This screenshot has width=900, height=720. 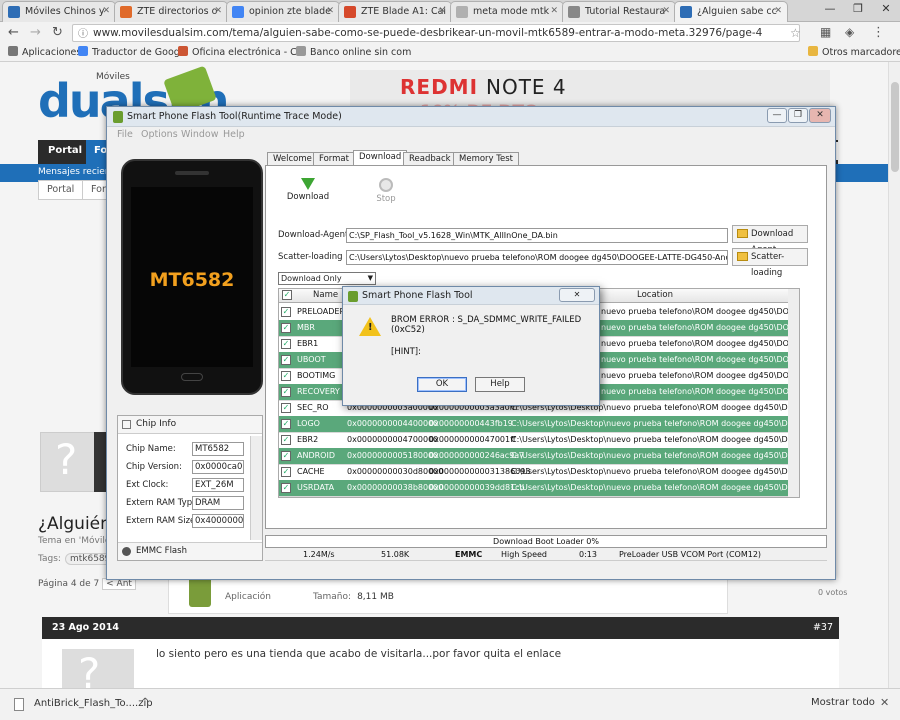 What do you see at coordinates (770, 240) in the screenshot?
I see `download-agent-button: Download Agent` at bounding box center [770, 240].